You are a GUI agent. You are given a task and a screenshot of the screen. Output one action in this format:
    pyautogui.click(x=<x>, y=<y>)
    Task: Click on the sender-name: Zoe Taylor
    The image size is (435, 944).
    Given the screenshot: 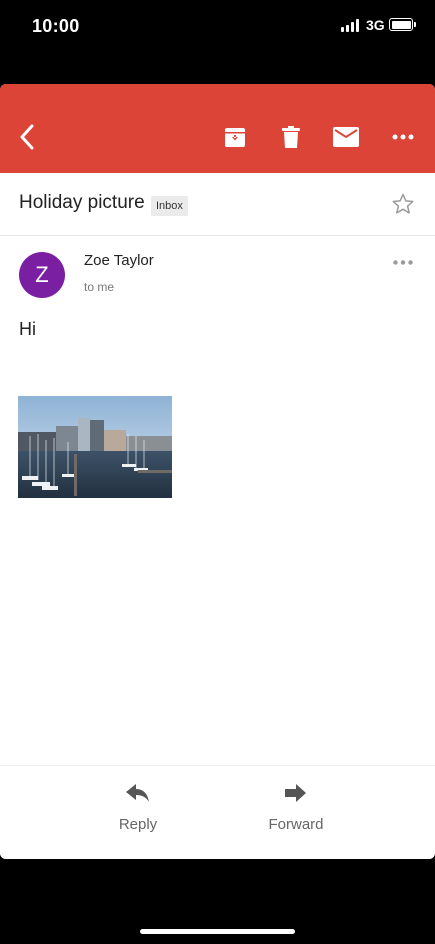 What is the action you would take?
    pyautogui.click(x=119, y=260)
    